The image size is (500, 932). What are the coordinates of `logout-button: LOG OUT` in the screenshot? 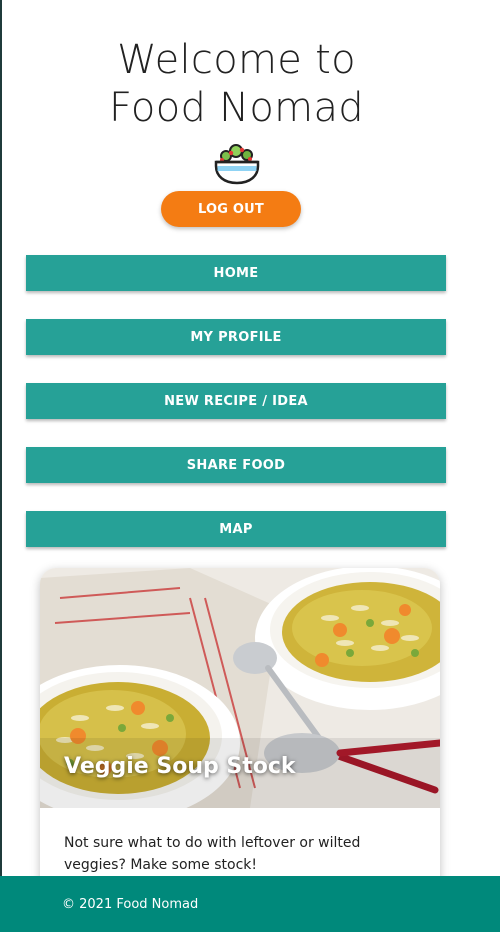 It's located at (231, 209).